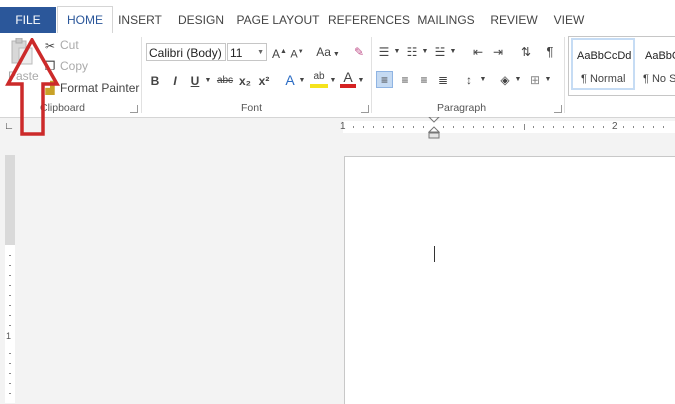  Describe the element at coordinates (245, 81) in the screenshot. I see `subscript-button: x₂` at that location.